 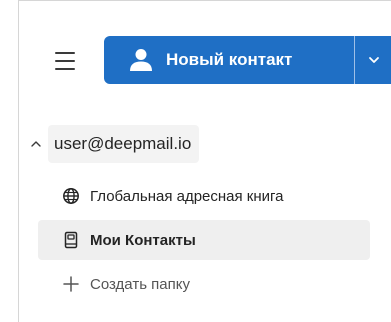 I want to click on folder-label: Мои Контакты, so click(x=143, y=240).